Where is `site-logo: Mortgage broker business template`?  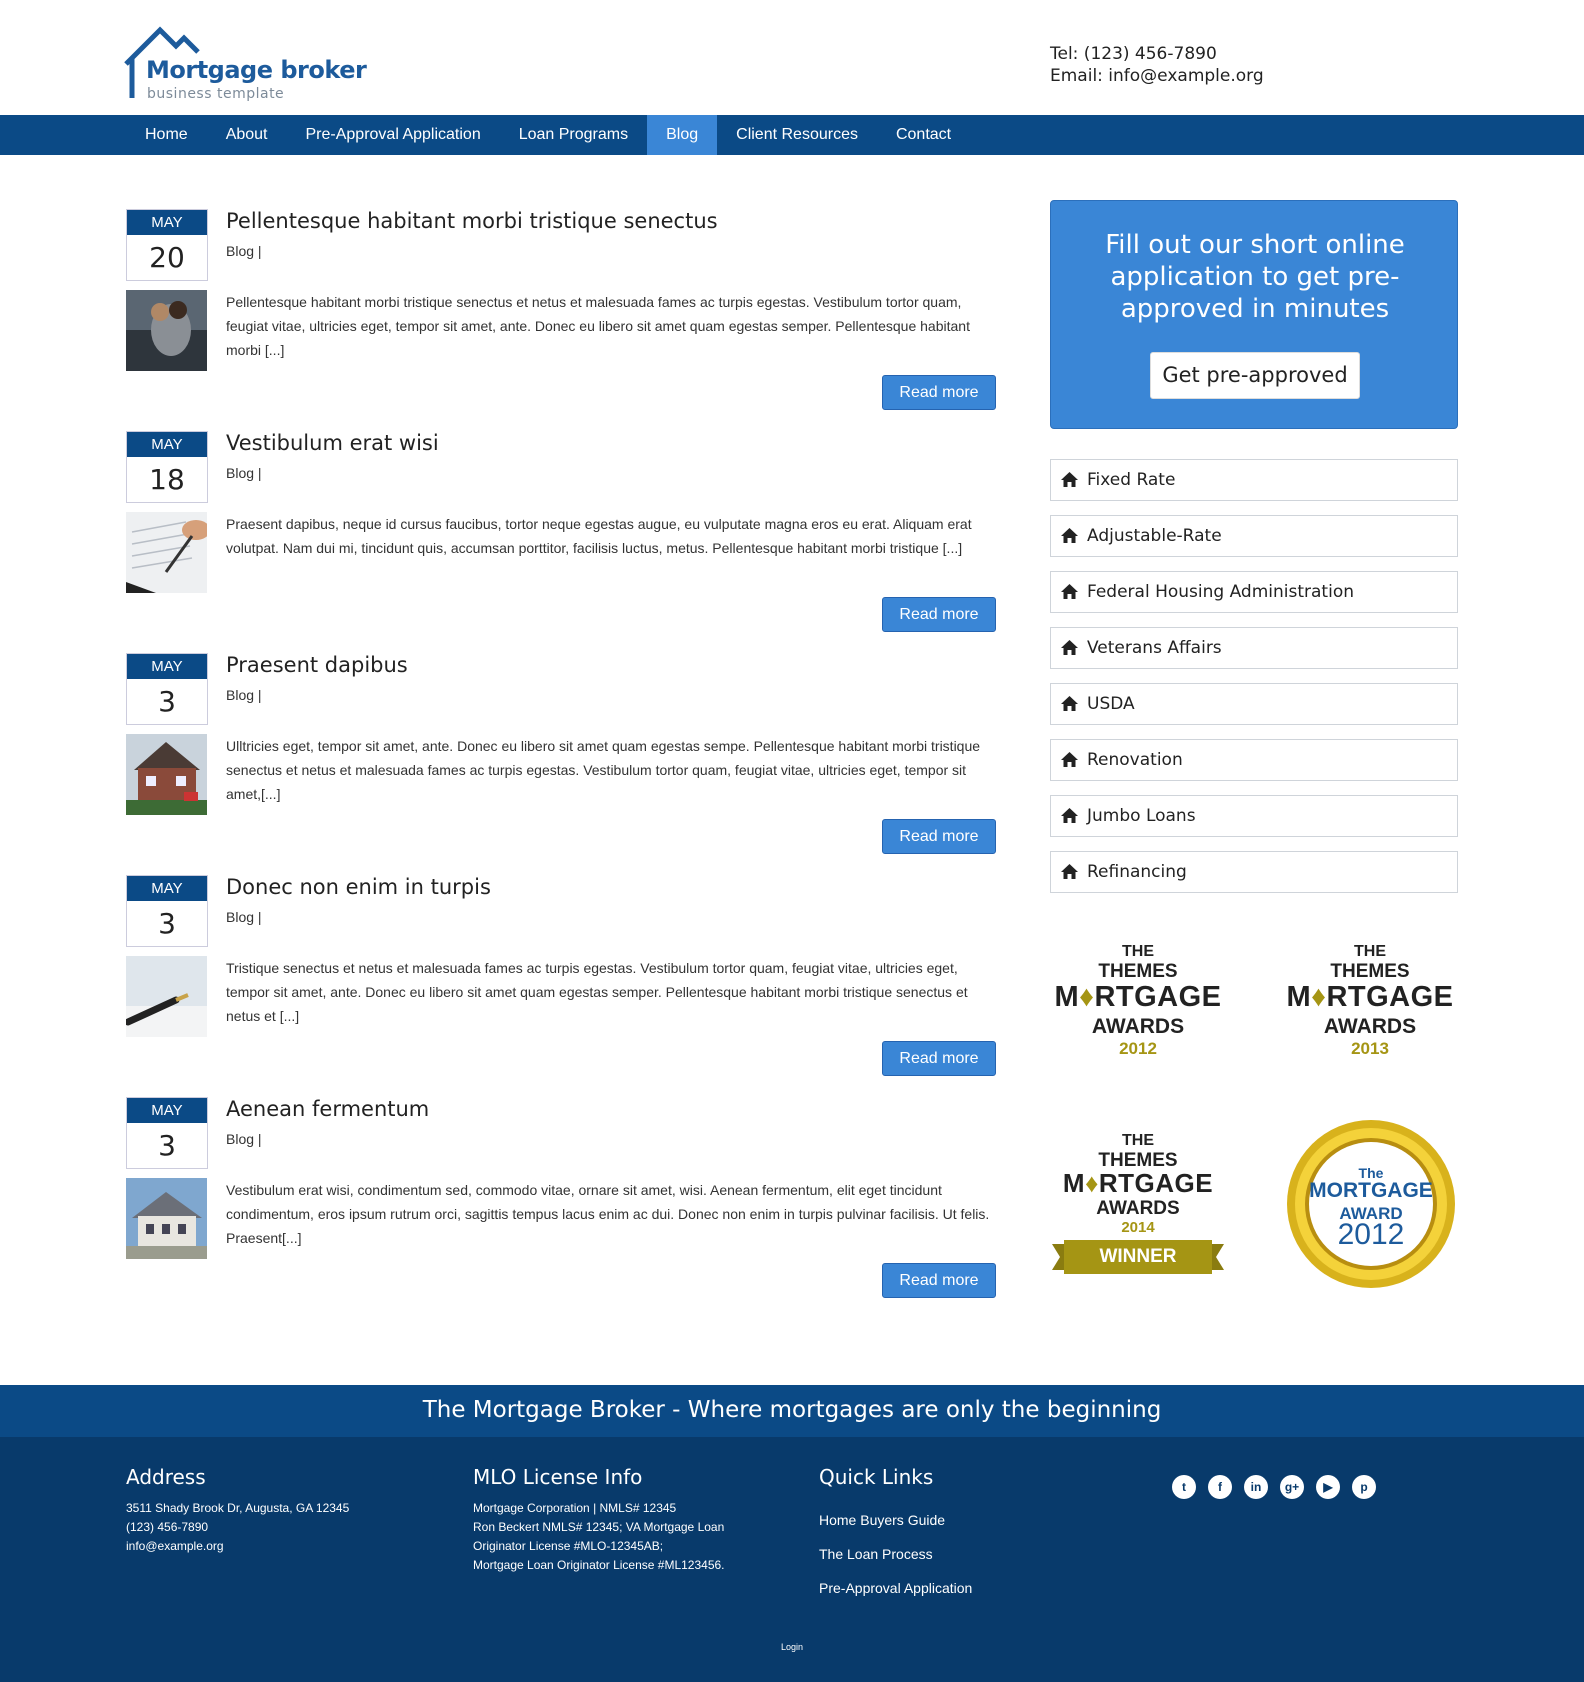
site-logo: Mortgage broker business template is located at coordinates (245, 64).